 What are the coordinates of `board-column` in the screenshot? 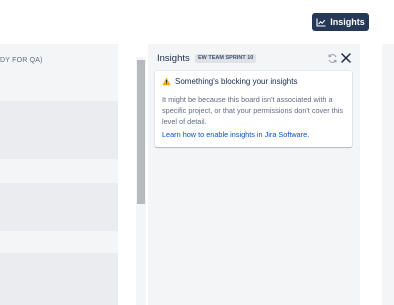 It's located at (388, 174).